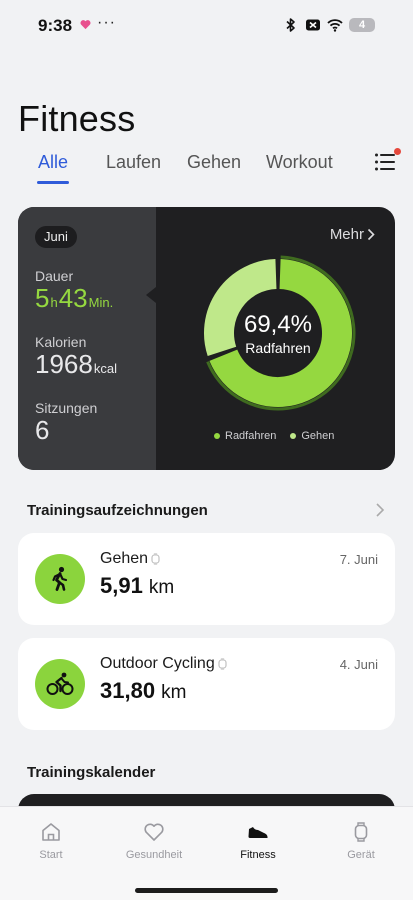 This screenshot has width=413, height=900. Describe the element at coordinates (133, 162) in the screenshot. I see `tab-laufen: Laufen` at that location.